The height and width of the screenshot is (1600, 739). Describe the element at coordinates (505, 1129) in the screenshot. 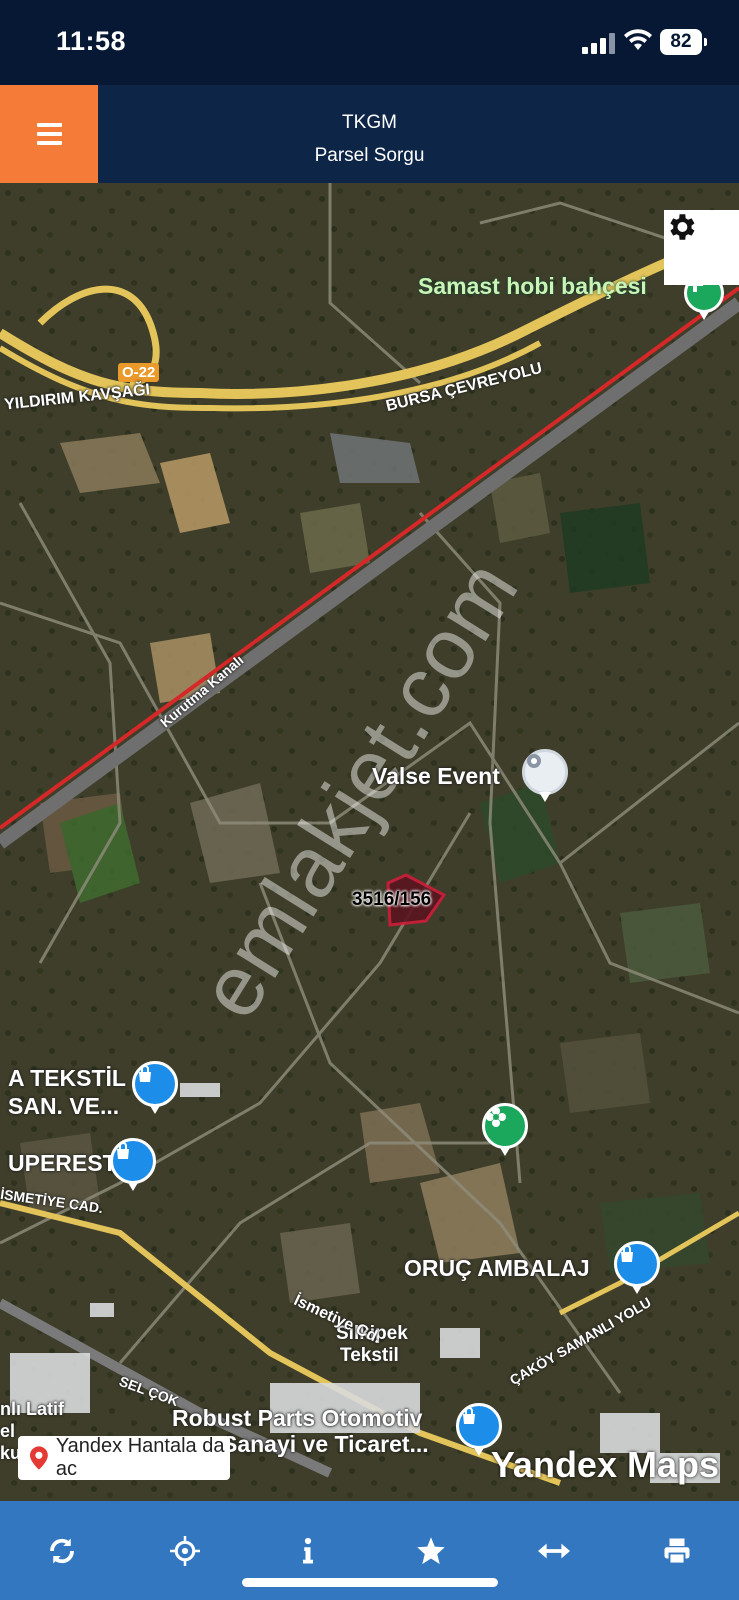

I see `flower-pin-icon` at that location.